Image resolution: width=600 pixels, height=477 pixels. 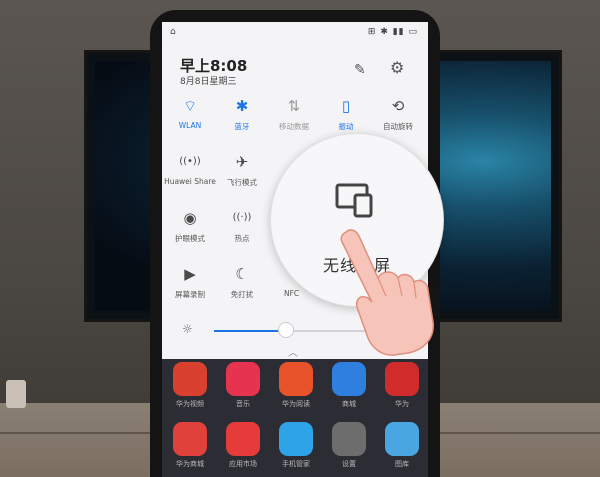 I want to click on app-gallery: 图库, so click(x=402, y=445).